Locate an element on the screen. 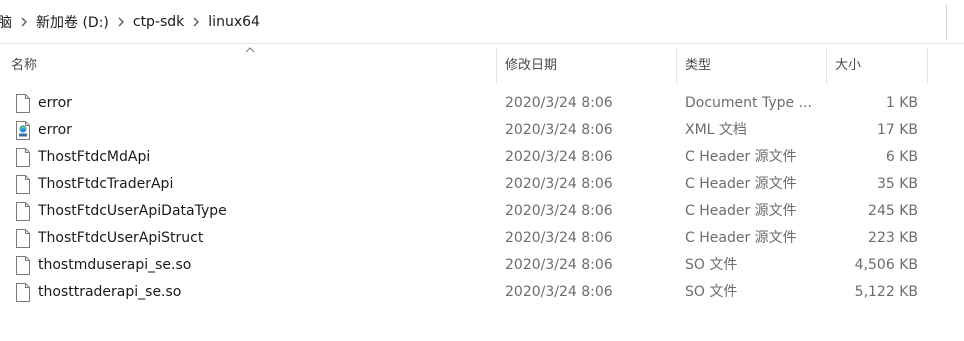 This screenshot has width=964, height=341. xml-file-icon is located at coordinates (23, 130).